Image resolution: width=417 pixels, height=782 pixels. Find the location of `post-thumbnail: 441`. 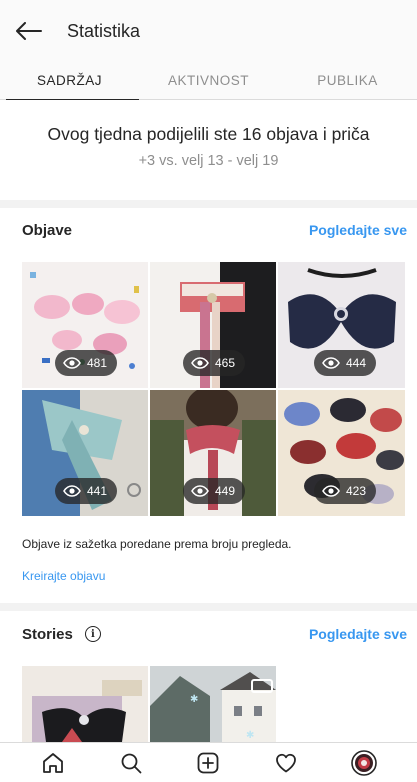

post-thumbnail: 441 is located at coordinates (85, 453).